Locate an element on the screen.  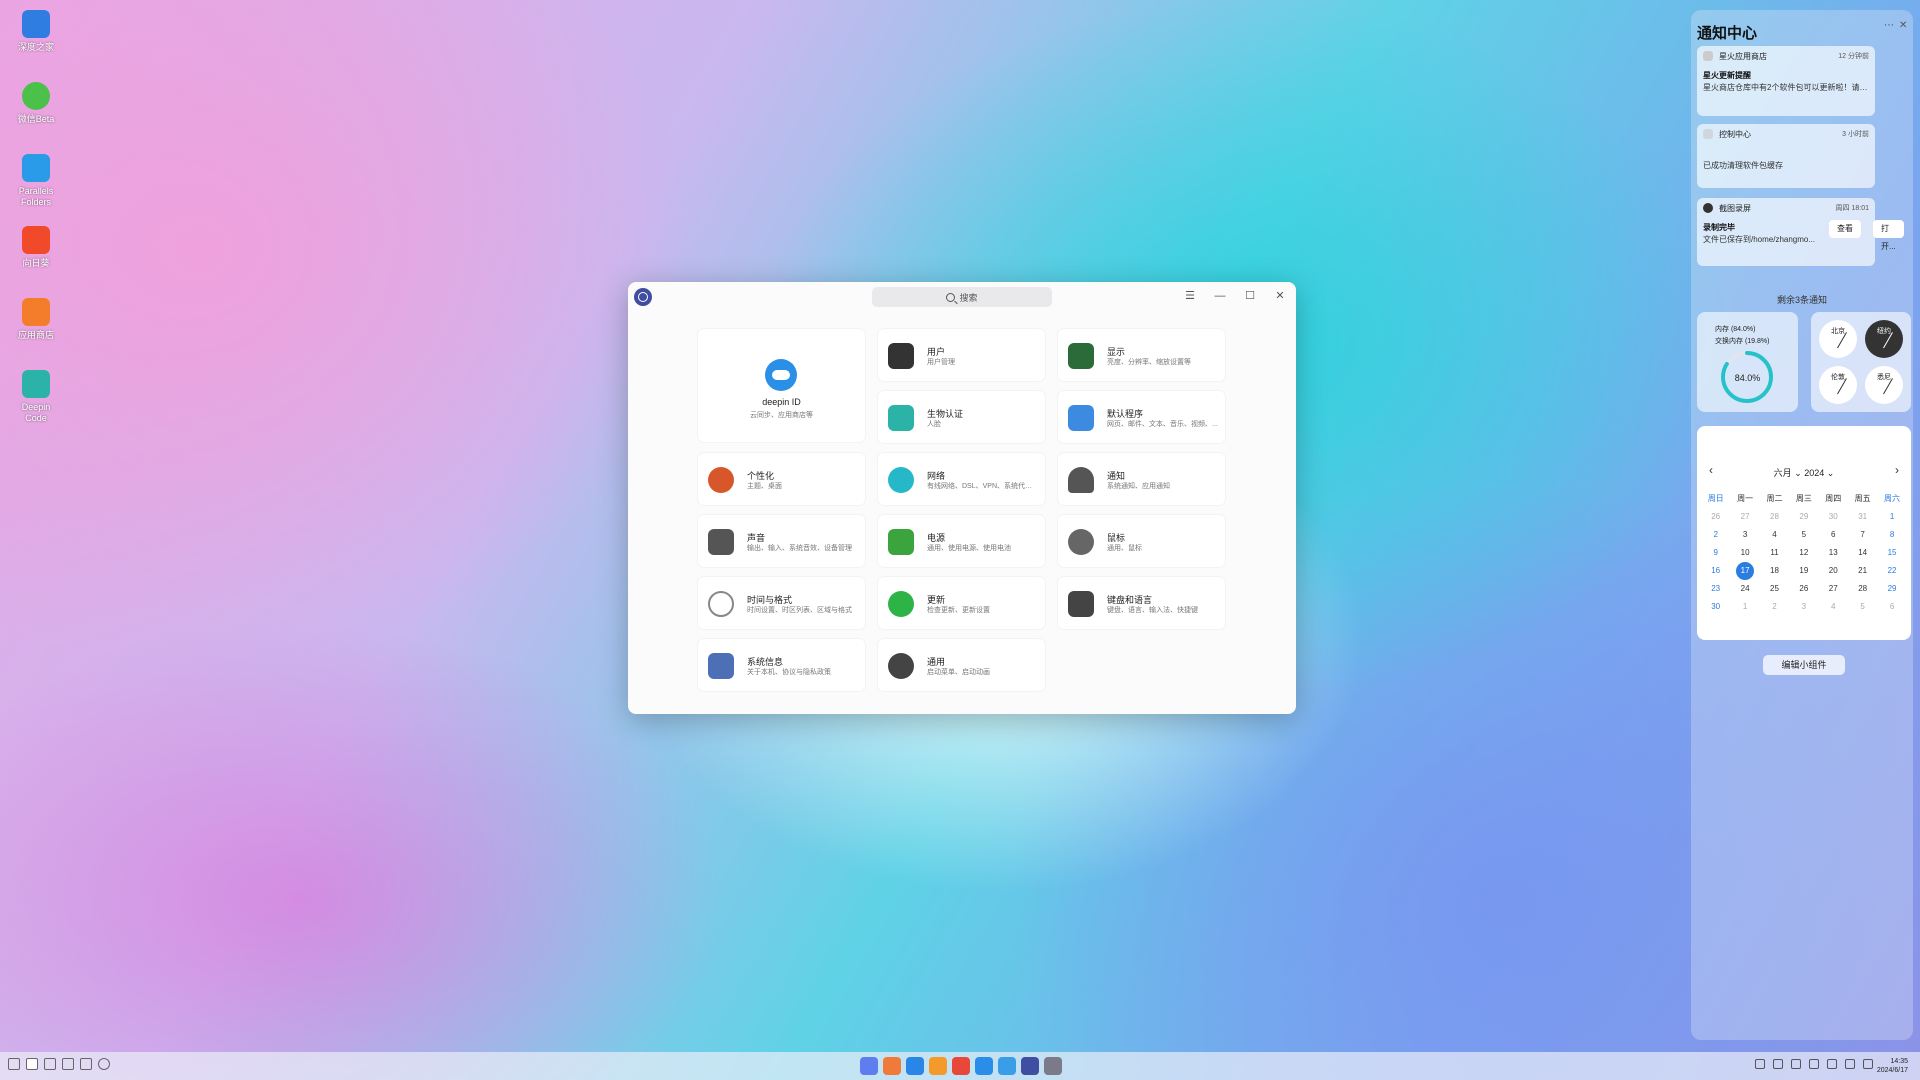
calendar-day: 31 is located at coordinates (1862, 517).